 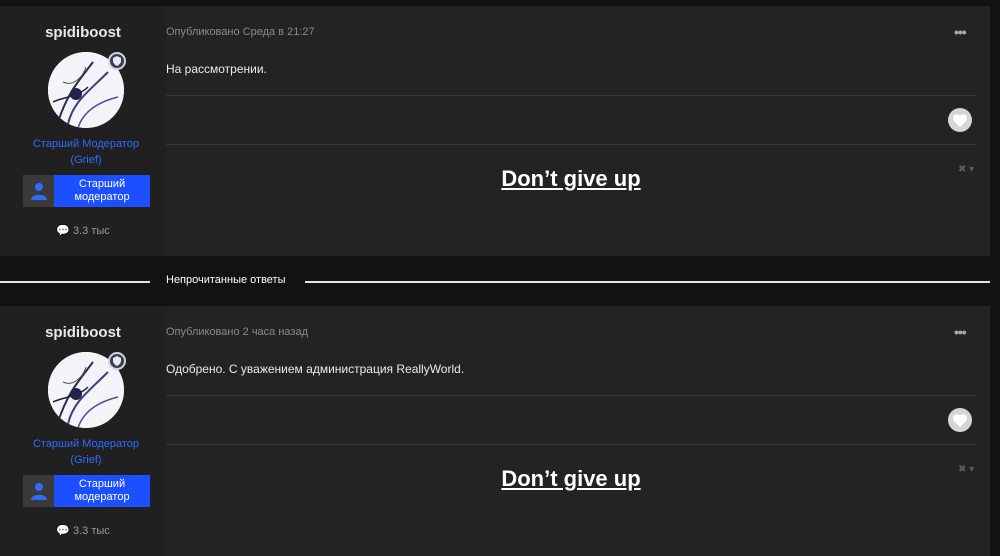 I want to click on post-date: Опубликовано 2 часа назад, so click(x=237, y=332).